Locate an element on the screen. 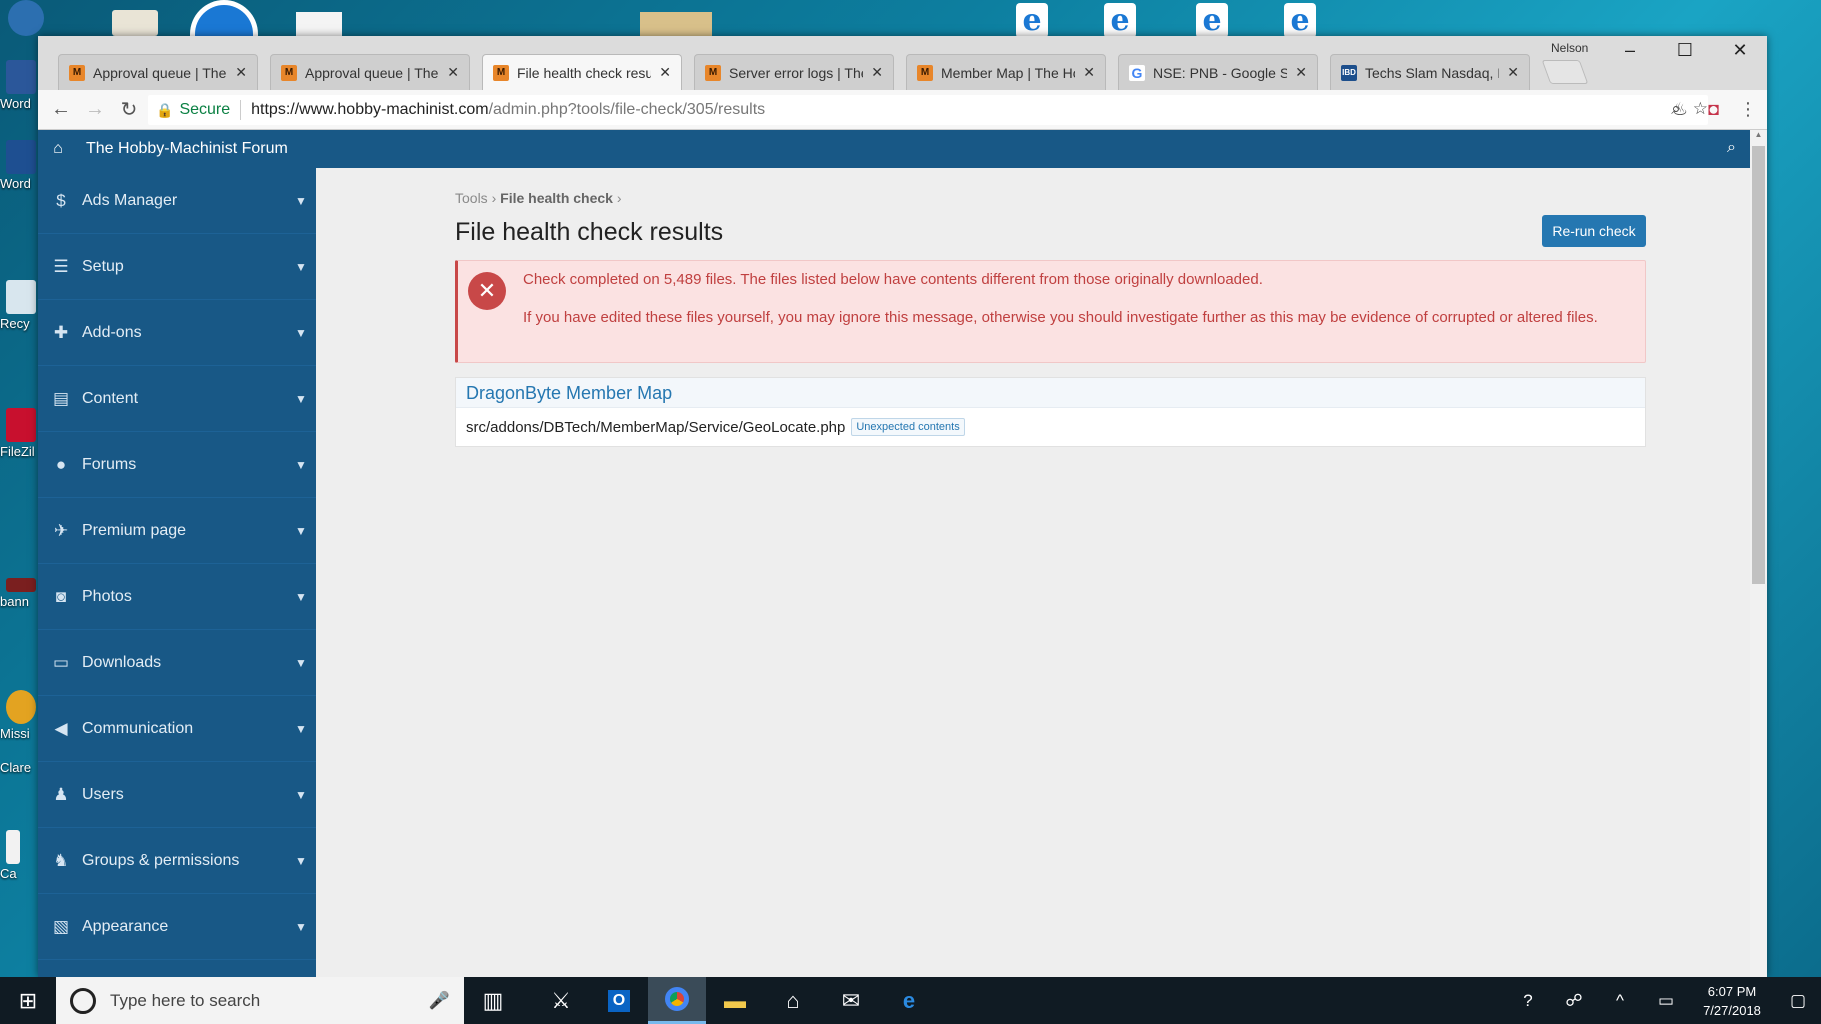 This screenshot has width=1821, height=1024. address-divider is located at coordinates (241, 110).